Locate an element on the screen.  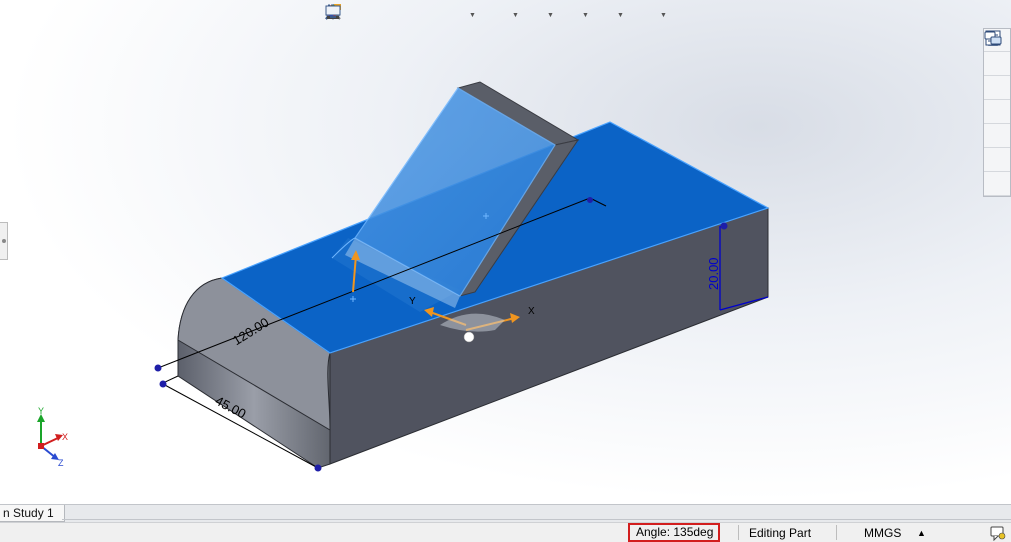
hide-show-items-icon is located at coordinates (434, 15).